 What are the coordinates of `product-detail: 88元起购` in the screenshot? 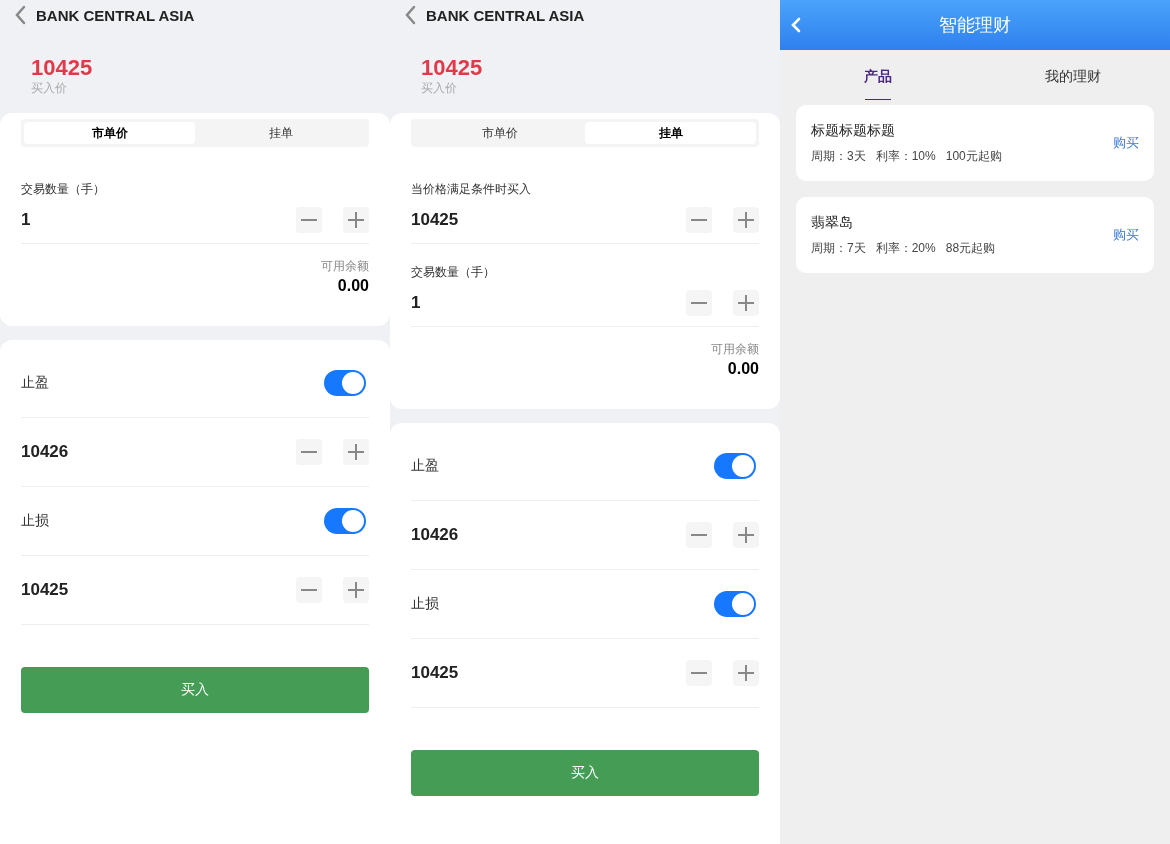 It's located at (970, 248).